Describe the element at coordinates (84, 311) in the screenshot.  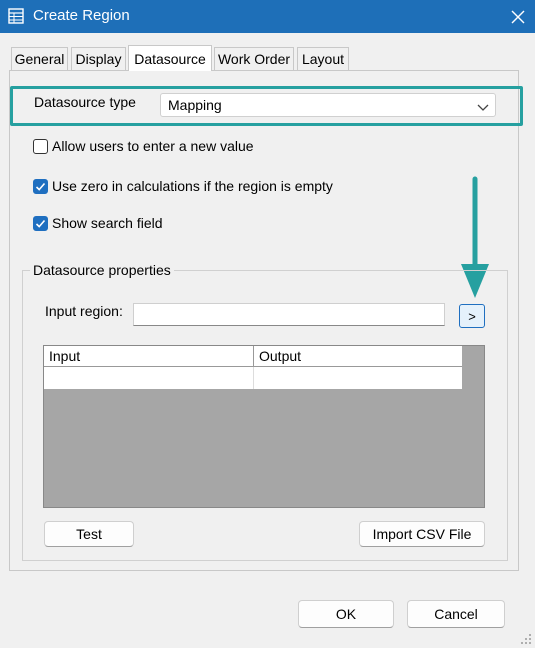
I see `input-region-label: Input region:` at that location.